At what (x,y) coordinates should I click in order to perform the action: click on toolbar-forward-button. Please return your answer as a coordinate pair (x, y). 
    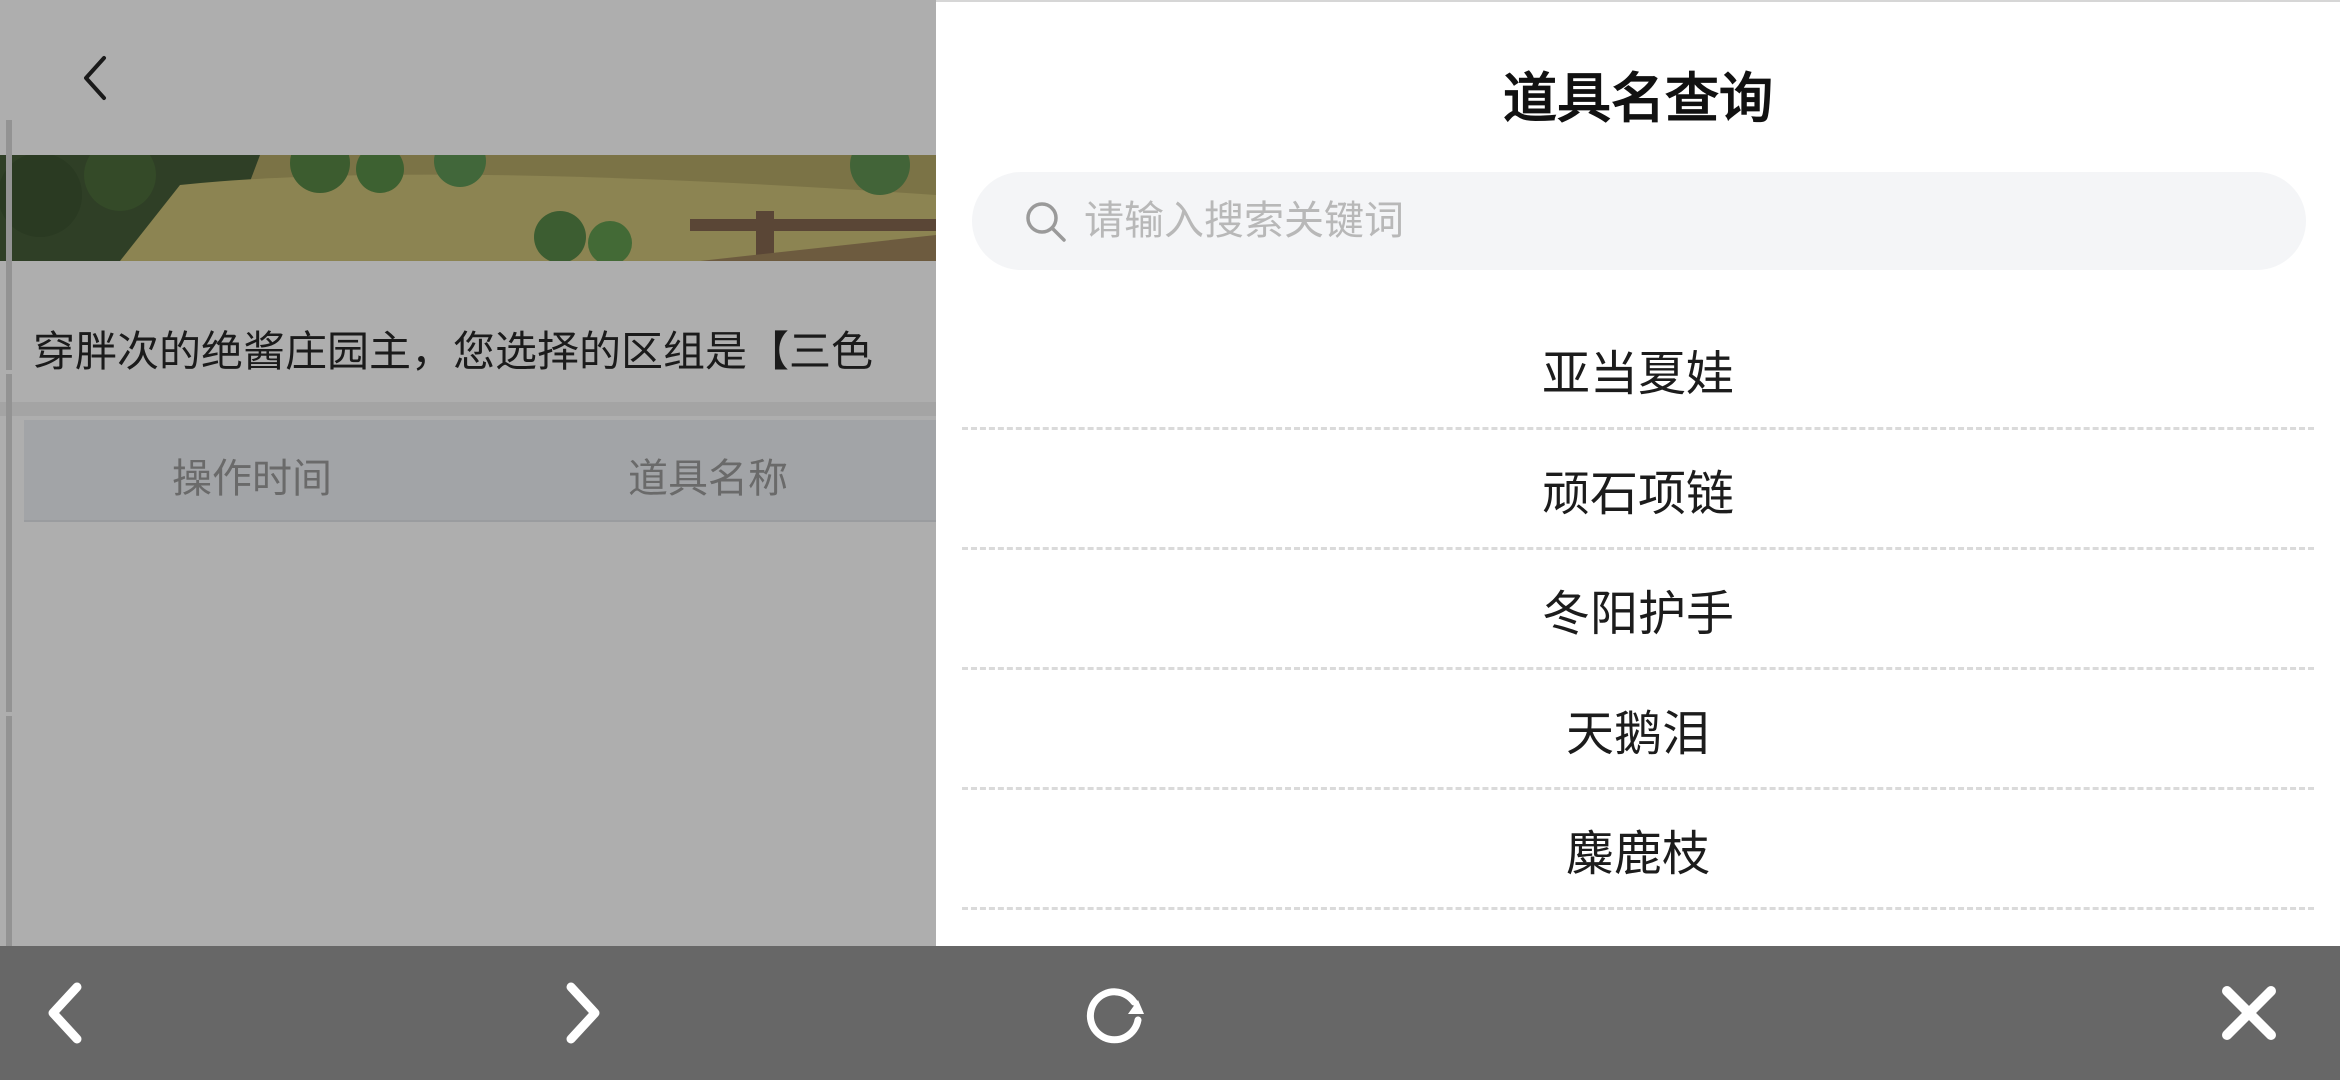
    Looking at the image, I should click on (583, 1013).